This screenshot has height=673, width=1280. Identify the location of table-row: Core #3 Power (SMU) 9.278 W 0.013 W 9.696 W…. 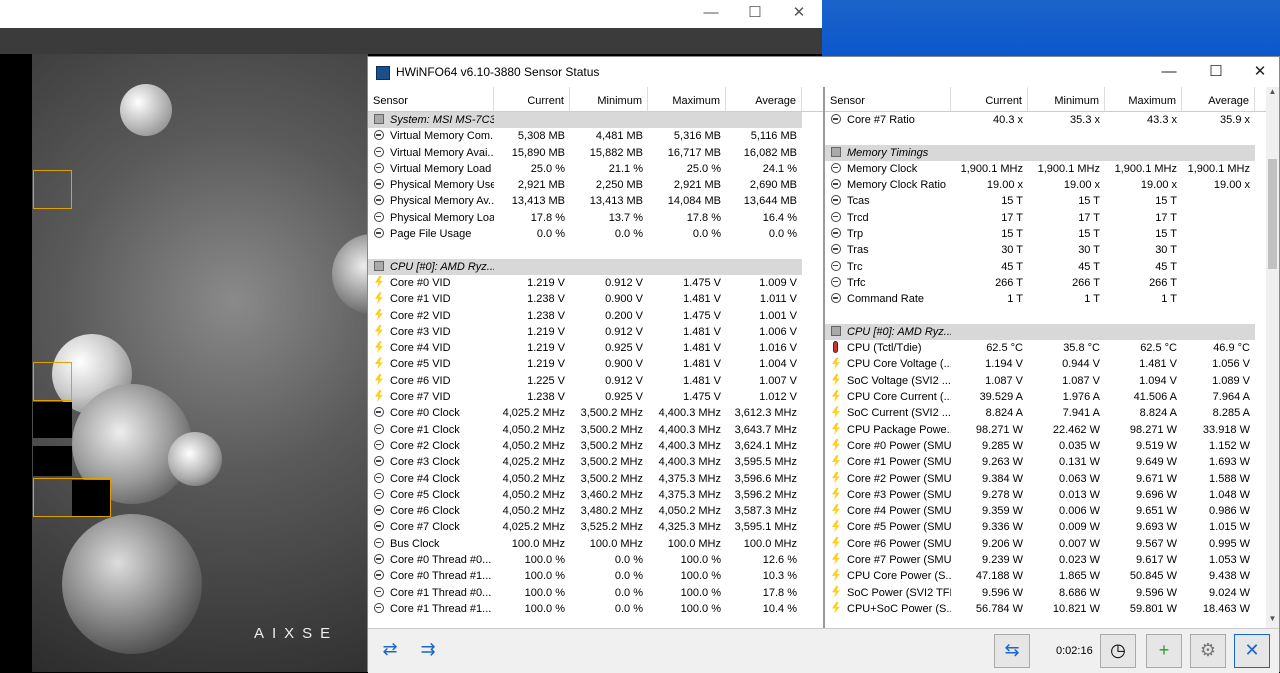
(1046, 495).